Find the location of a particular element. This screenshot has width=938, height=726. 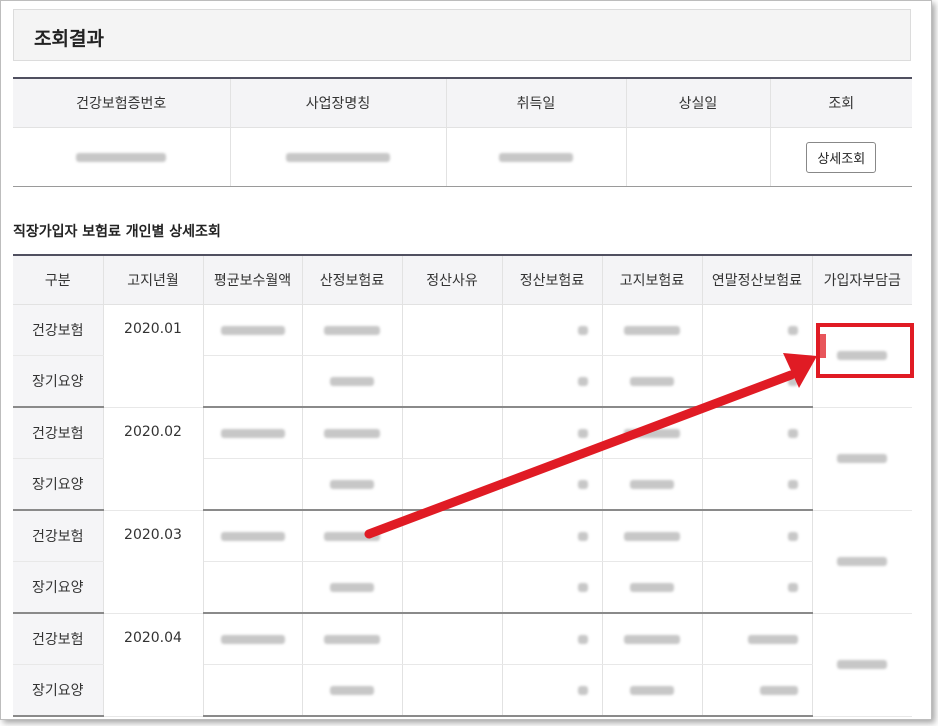

result-title: 조회결과 is located at coordinates (69, 39).